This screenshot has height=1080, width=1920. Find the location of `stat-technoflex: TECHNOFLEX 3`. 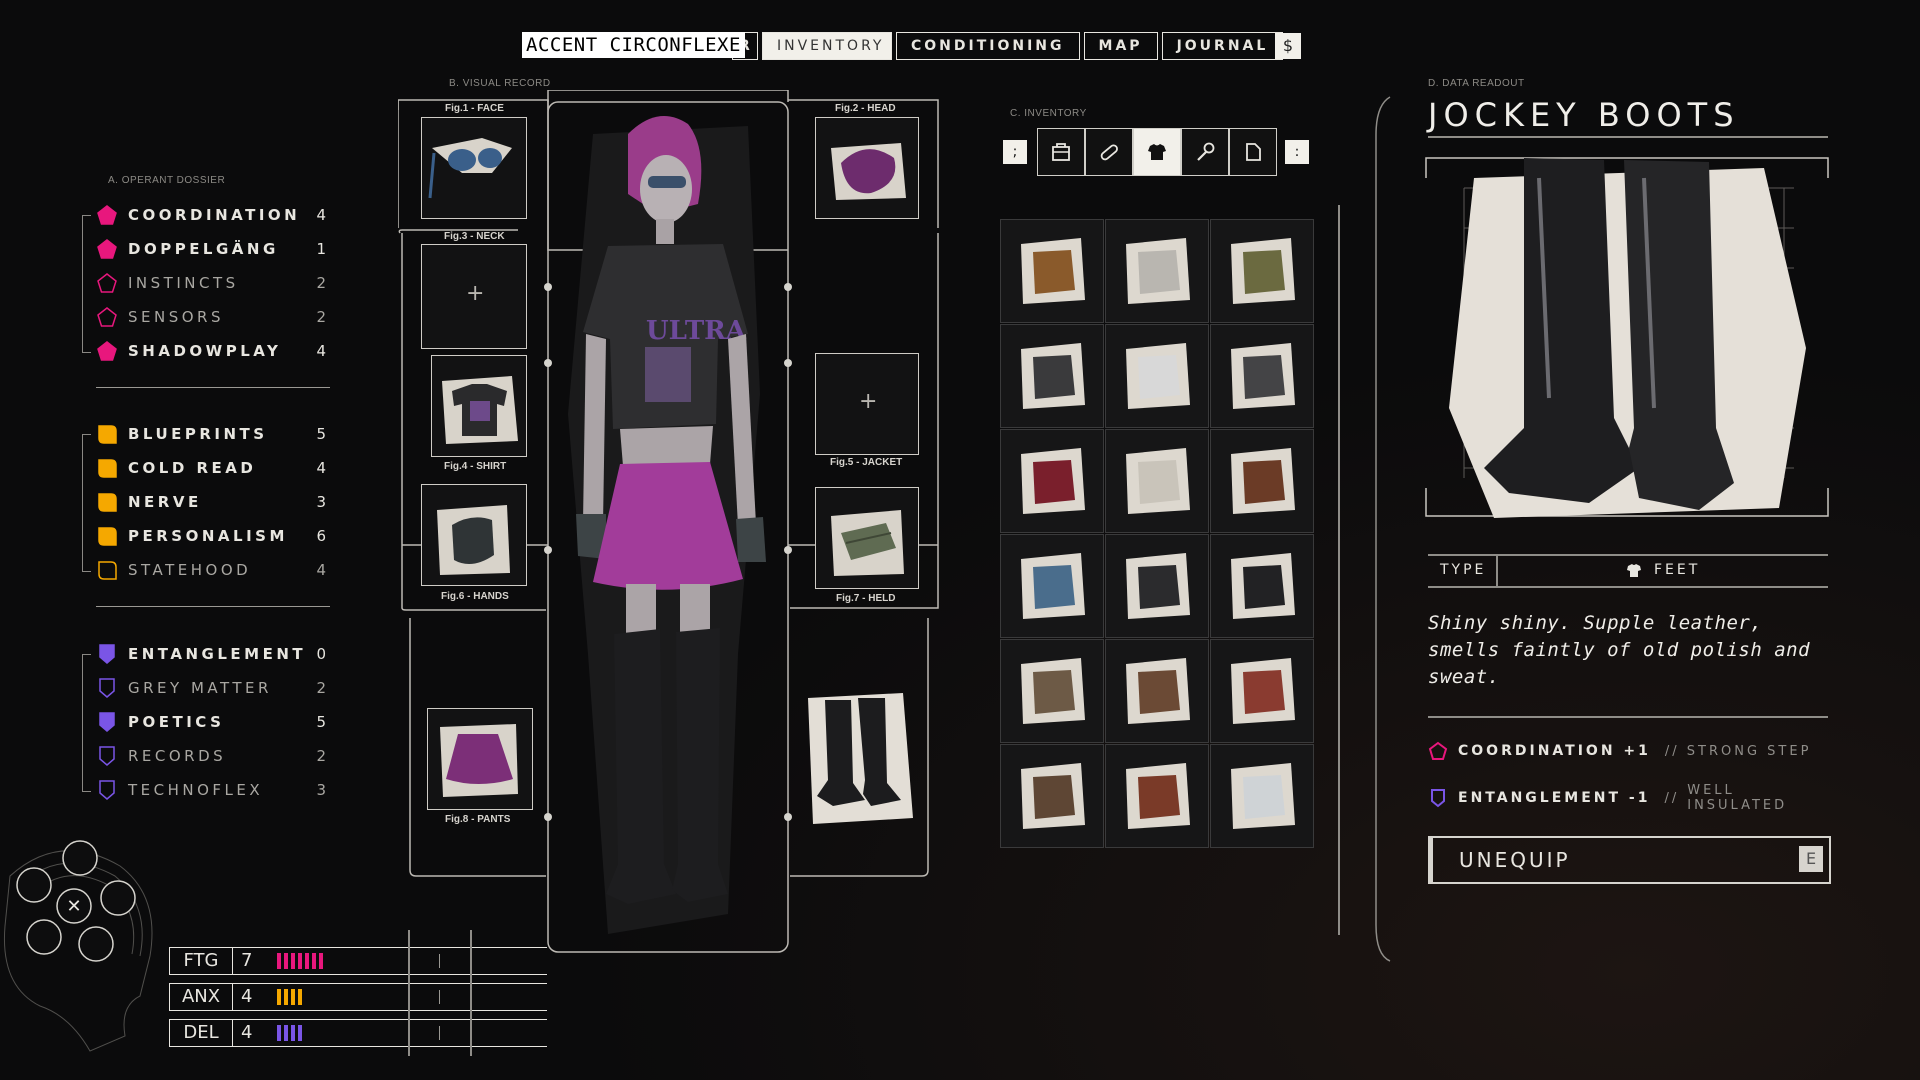

stat-technoflex: TECHNOFLEX 3 is located at coordinates (211, 790).